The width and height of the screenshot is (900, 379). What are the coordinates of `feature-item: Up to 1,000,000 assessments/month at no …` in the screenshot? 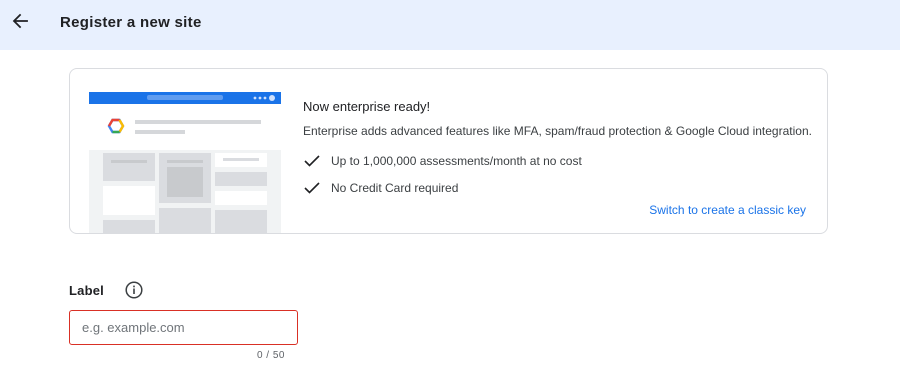 It's located at (442, 161).